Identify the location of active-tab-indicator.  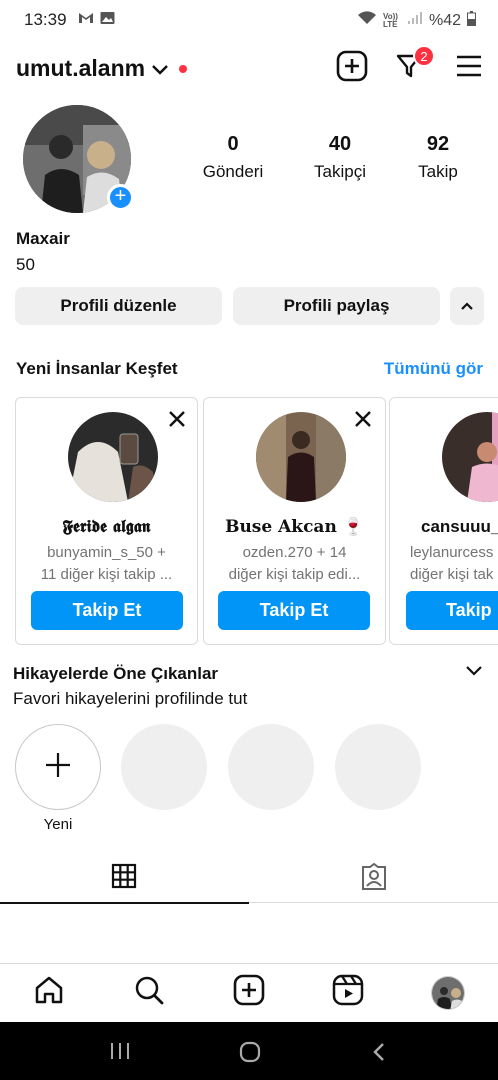
(124, 903).